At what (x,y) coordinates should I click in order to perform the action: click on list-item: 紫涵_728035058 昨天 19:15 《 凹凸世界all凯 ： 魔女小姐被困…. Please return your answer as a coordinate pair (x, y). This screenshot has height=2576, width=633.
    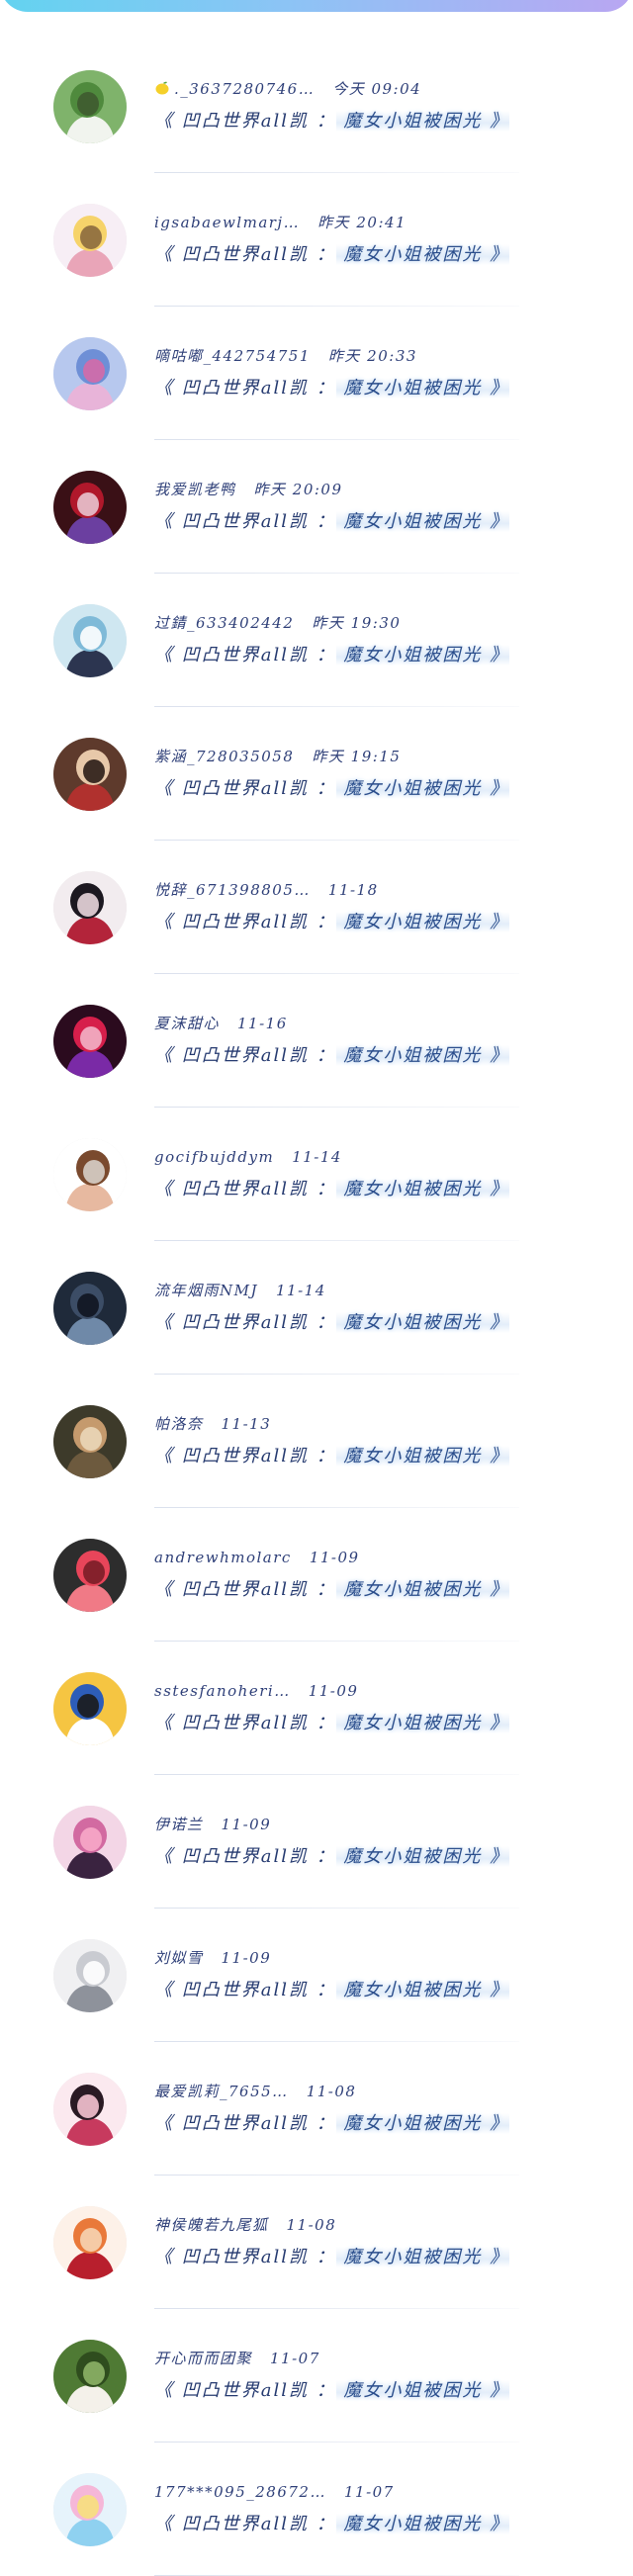
    Looking at the image, I should click on (316, 774).